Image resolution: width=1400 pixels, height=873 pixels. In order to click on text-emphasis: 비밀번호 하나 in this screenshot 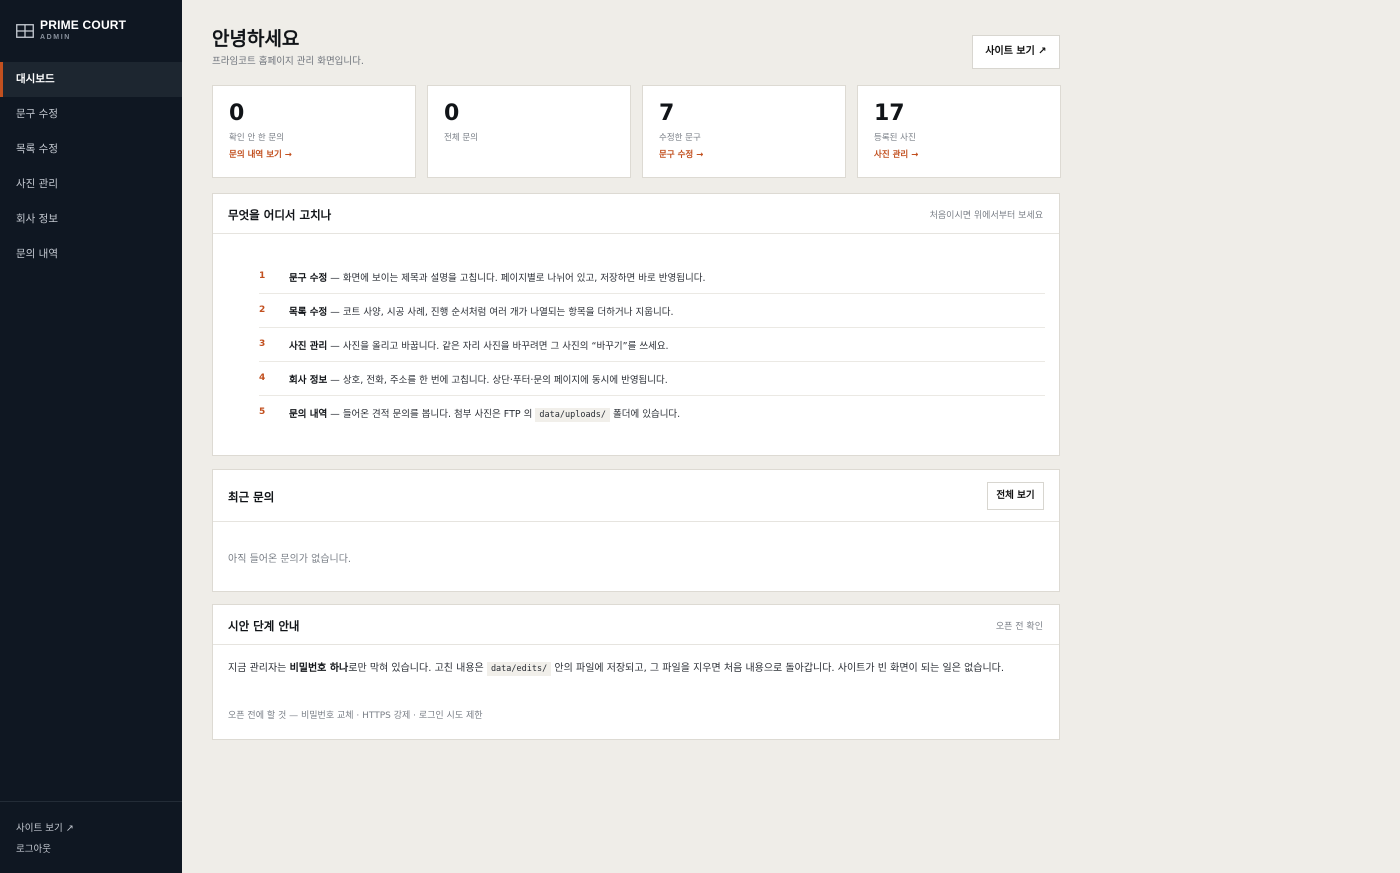, I will do `click(319, 668)`.